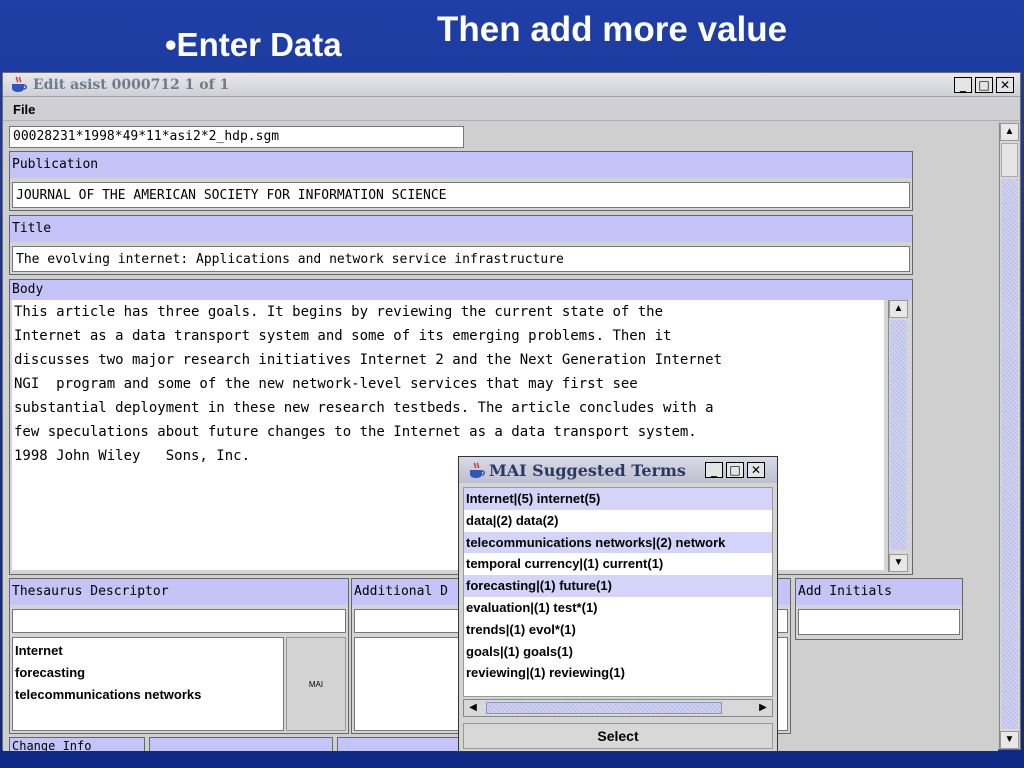 This screenshot has width=1024, height=768. I want to click on term-item: data|(2) data(2), so click(618, 521).